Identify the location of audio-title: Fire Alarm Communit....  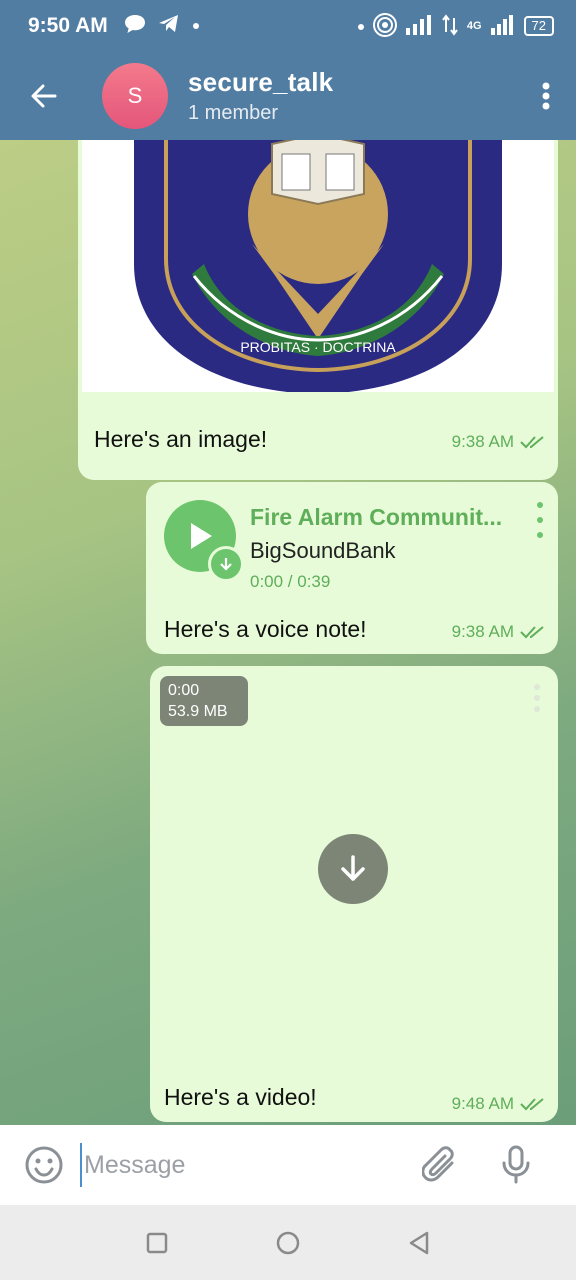
(376, 517).